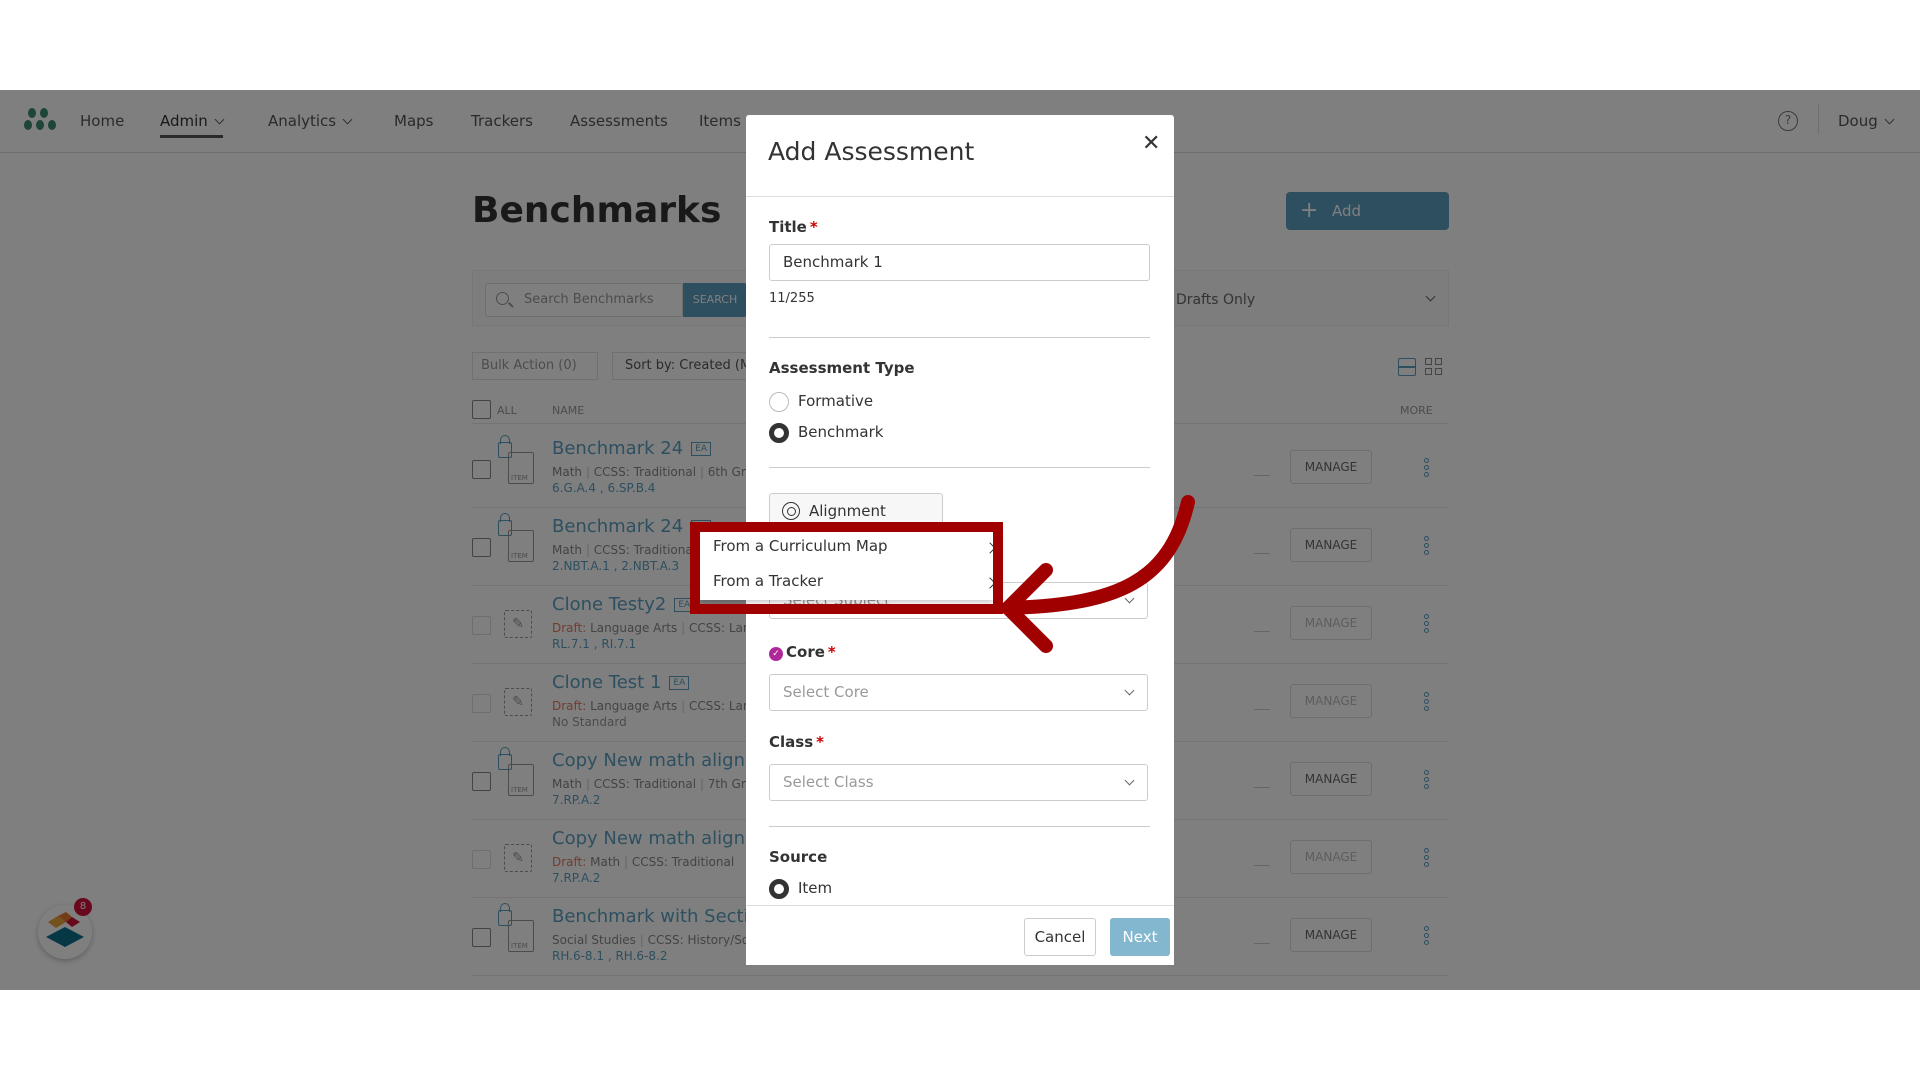  I want to click on label-text: Core, so click(805, 652).